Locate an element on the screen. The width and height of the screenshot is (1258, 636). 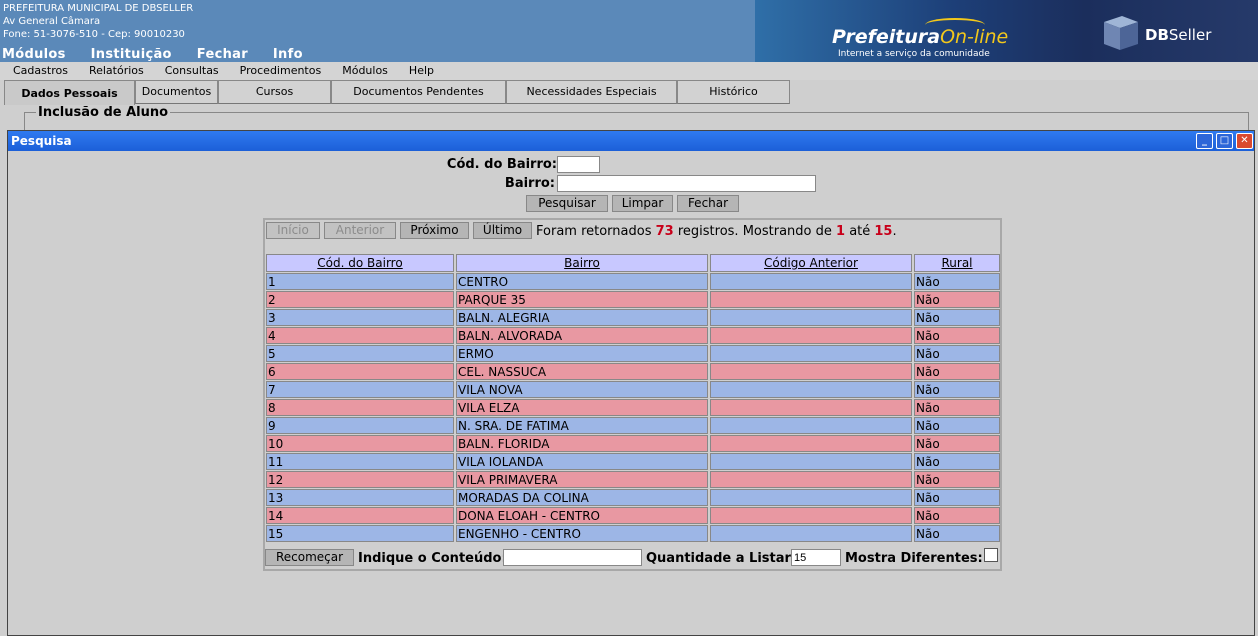
minimize-icon: _ is located at coordinates (1204, 141).